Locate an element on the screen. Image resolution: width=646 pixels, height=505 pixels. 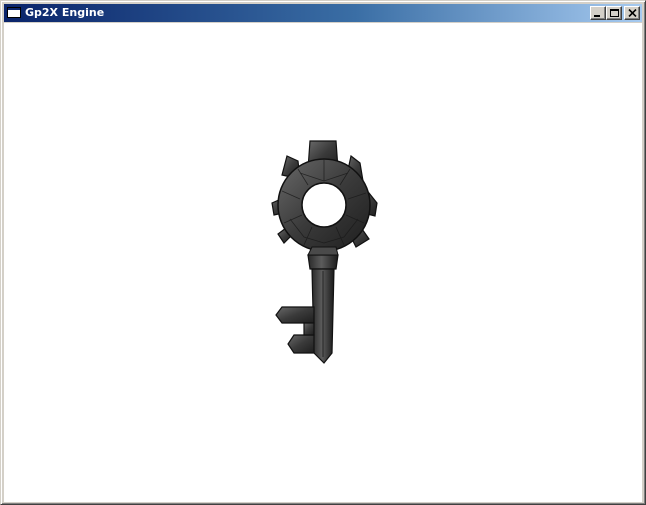
minimize-icon is located at coordinates (597, 16).